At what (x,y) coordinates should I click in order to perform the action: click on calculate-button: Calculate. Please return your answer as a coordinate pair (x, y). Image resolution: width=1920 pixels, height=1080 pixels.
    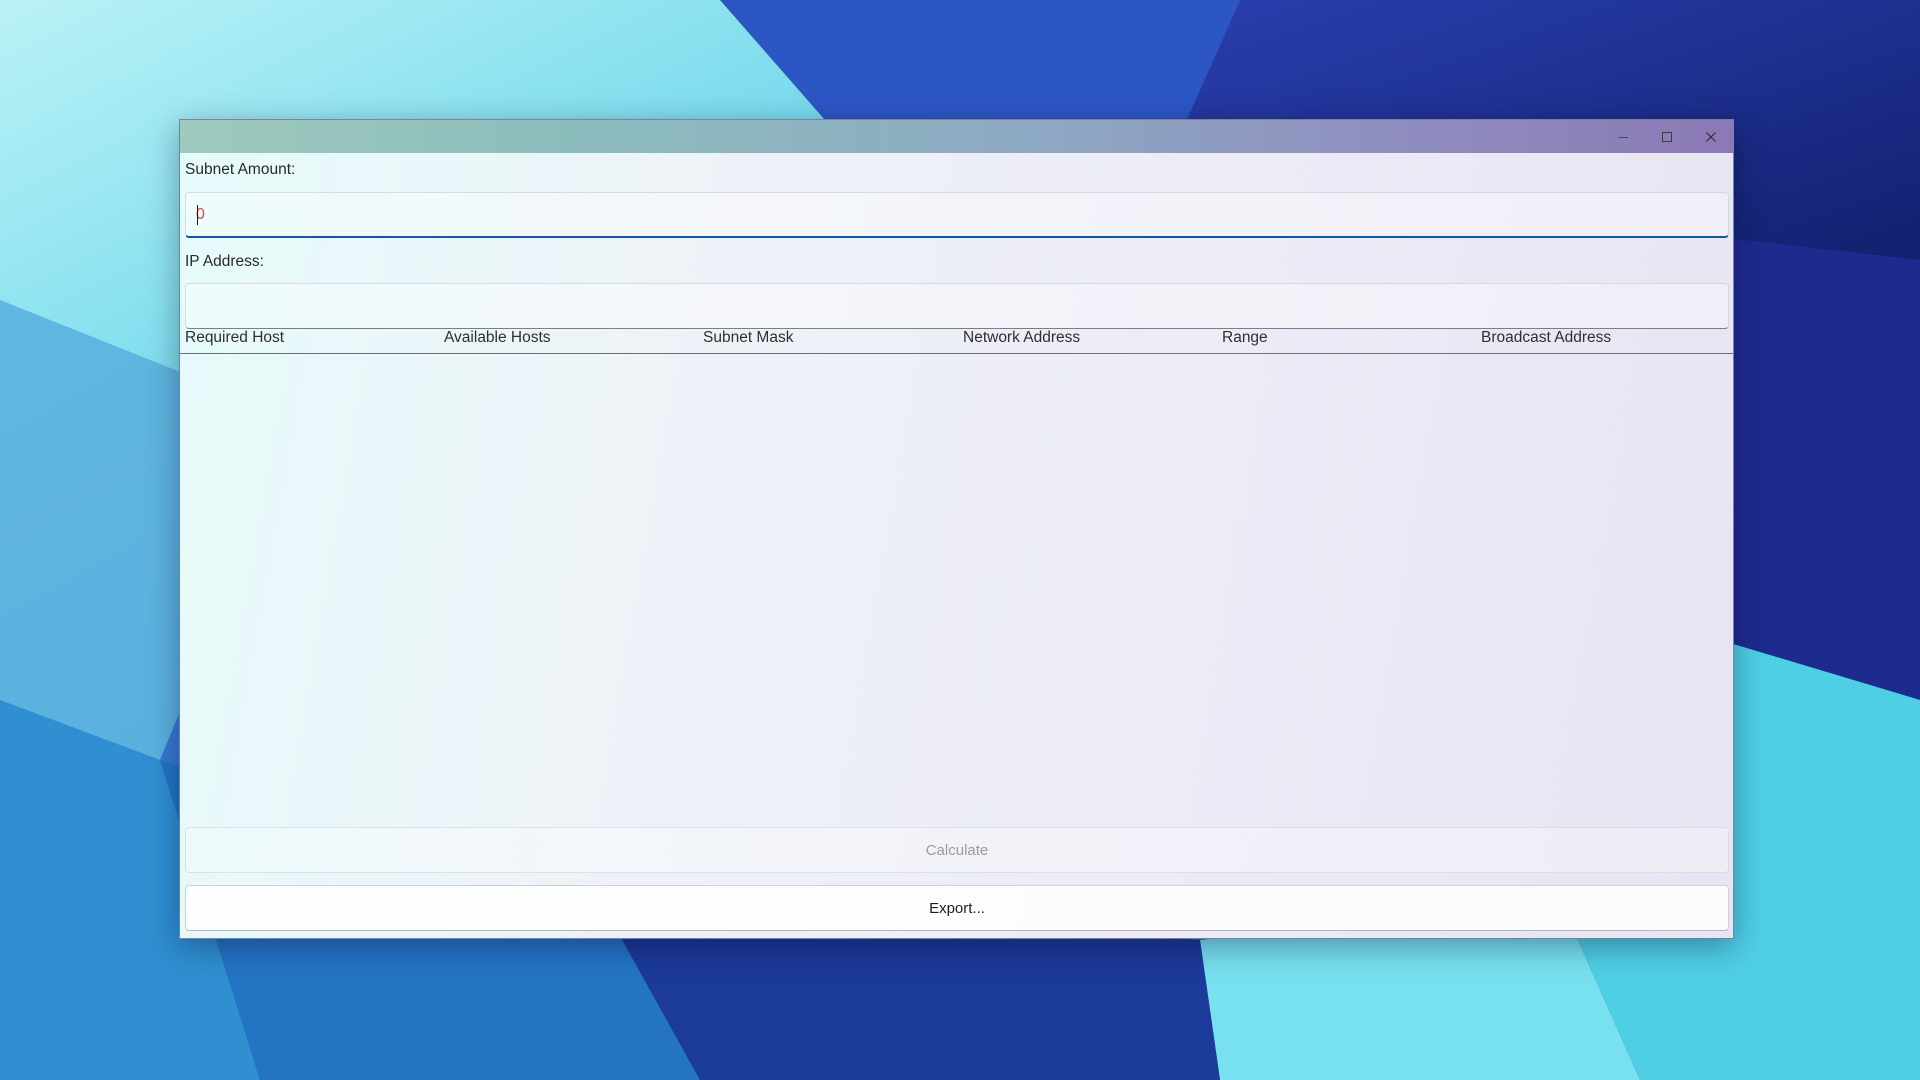
    Looking at the image, I should click on (957, 850).